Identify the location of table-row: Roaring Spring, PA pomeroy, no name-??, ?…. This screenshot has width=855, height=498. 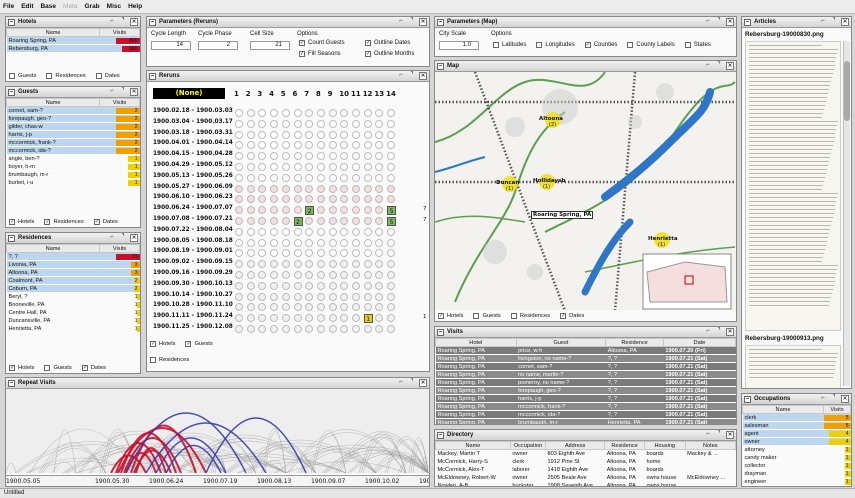
(585, 382).